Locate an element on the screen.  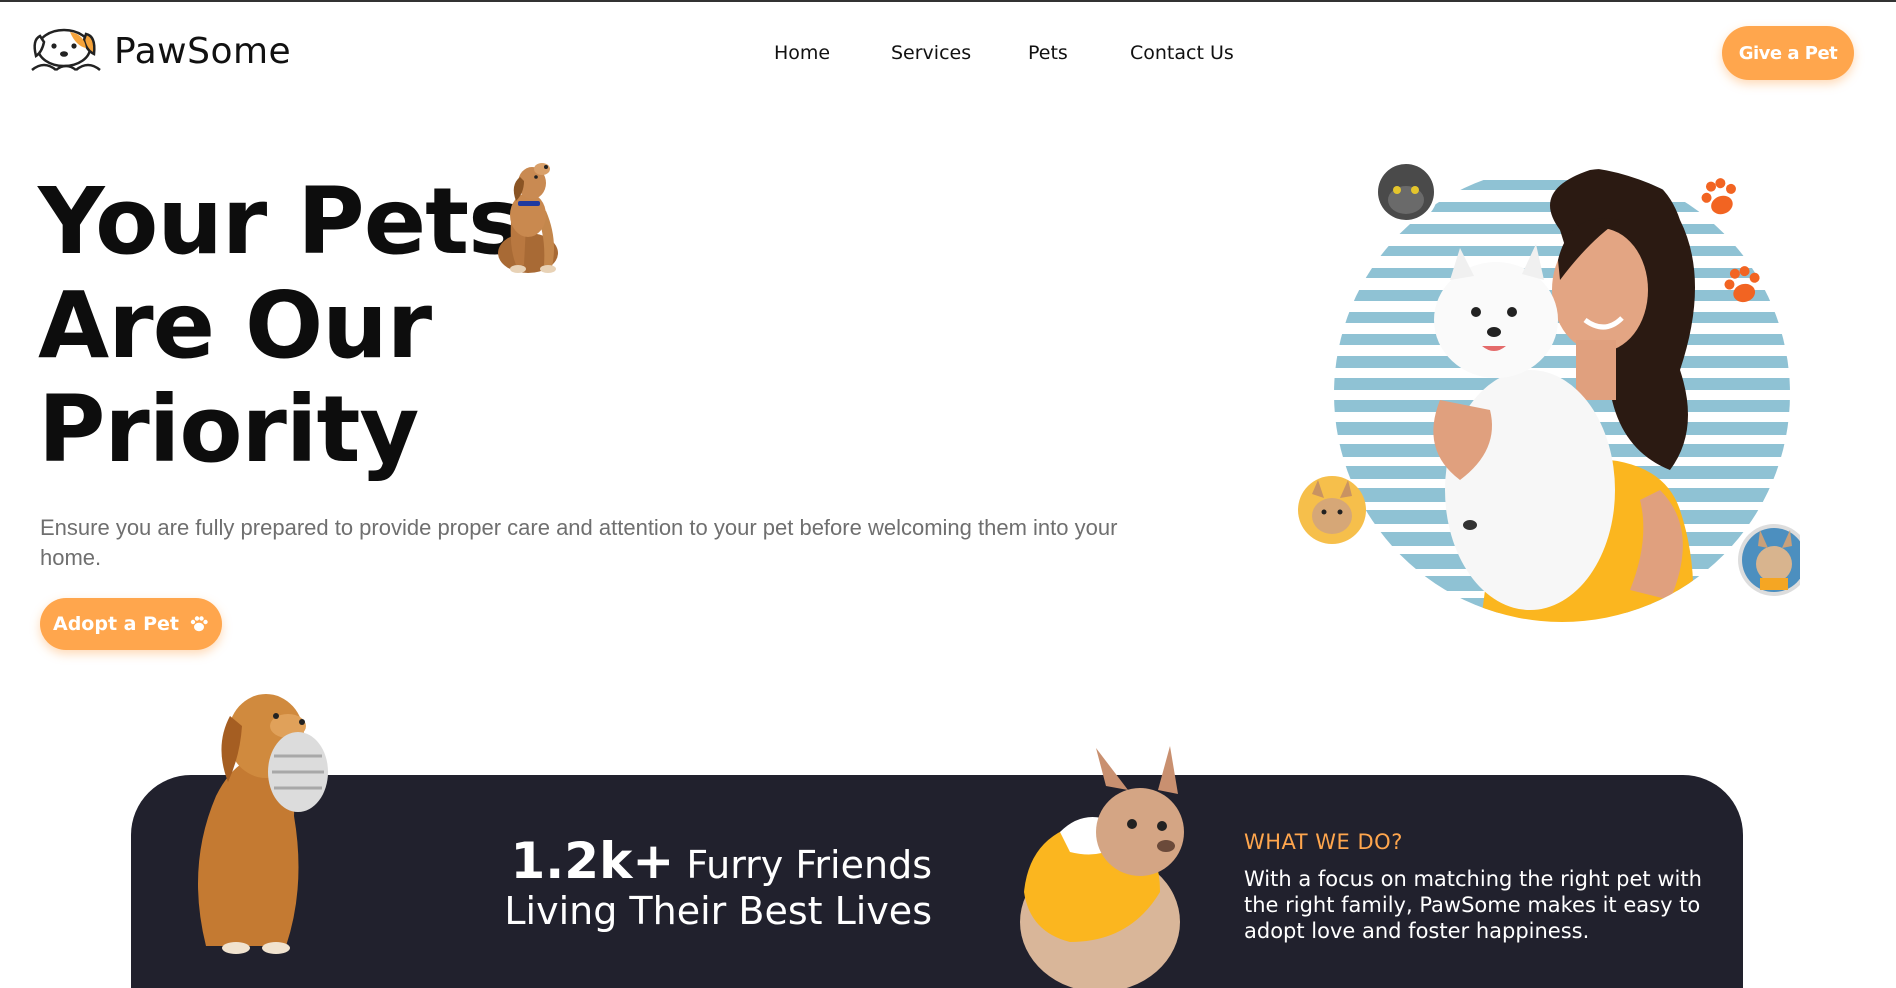
sitting-puppy-image is located at coordinates (528, 218).